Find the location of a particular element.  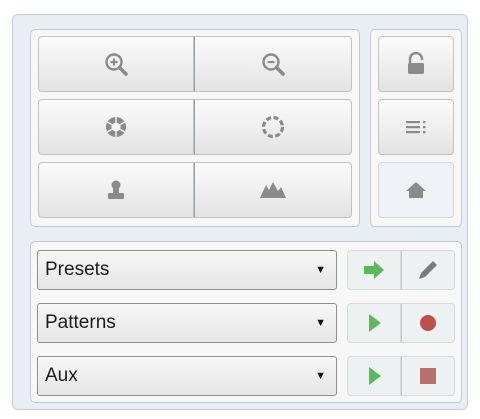

zoom-in-icon is located at coordinates (116, 64).